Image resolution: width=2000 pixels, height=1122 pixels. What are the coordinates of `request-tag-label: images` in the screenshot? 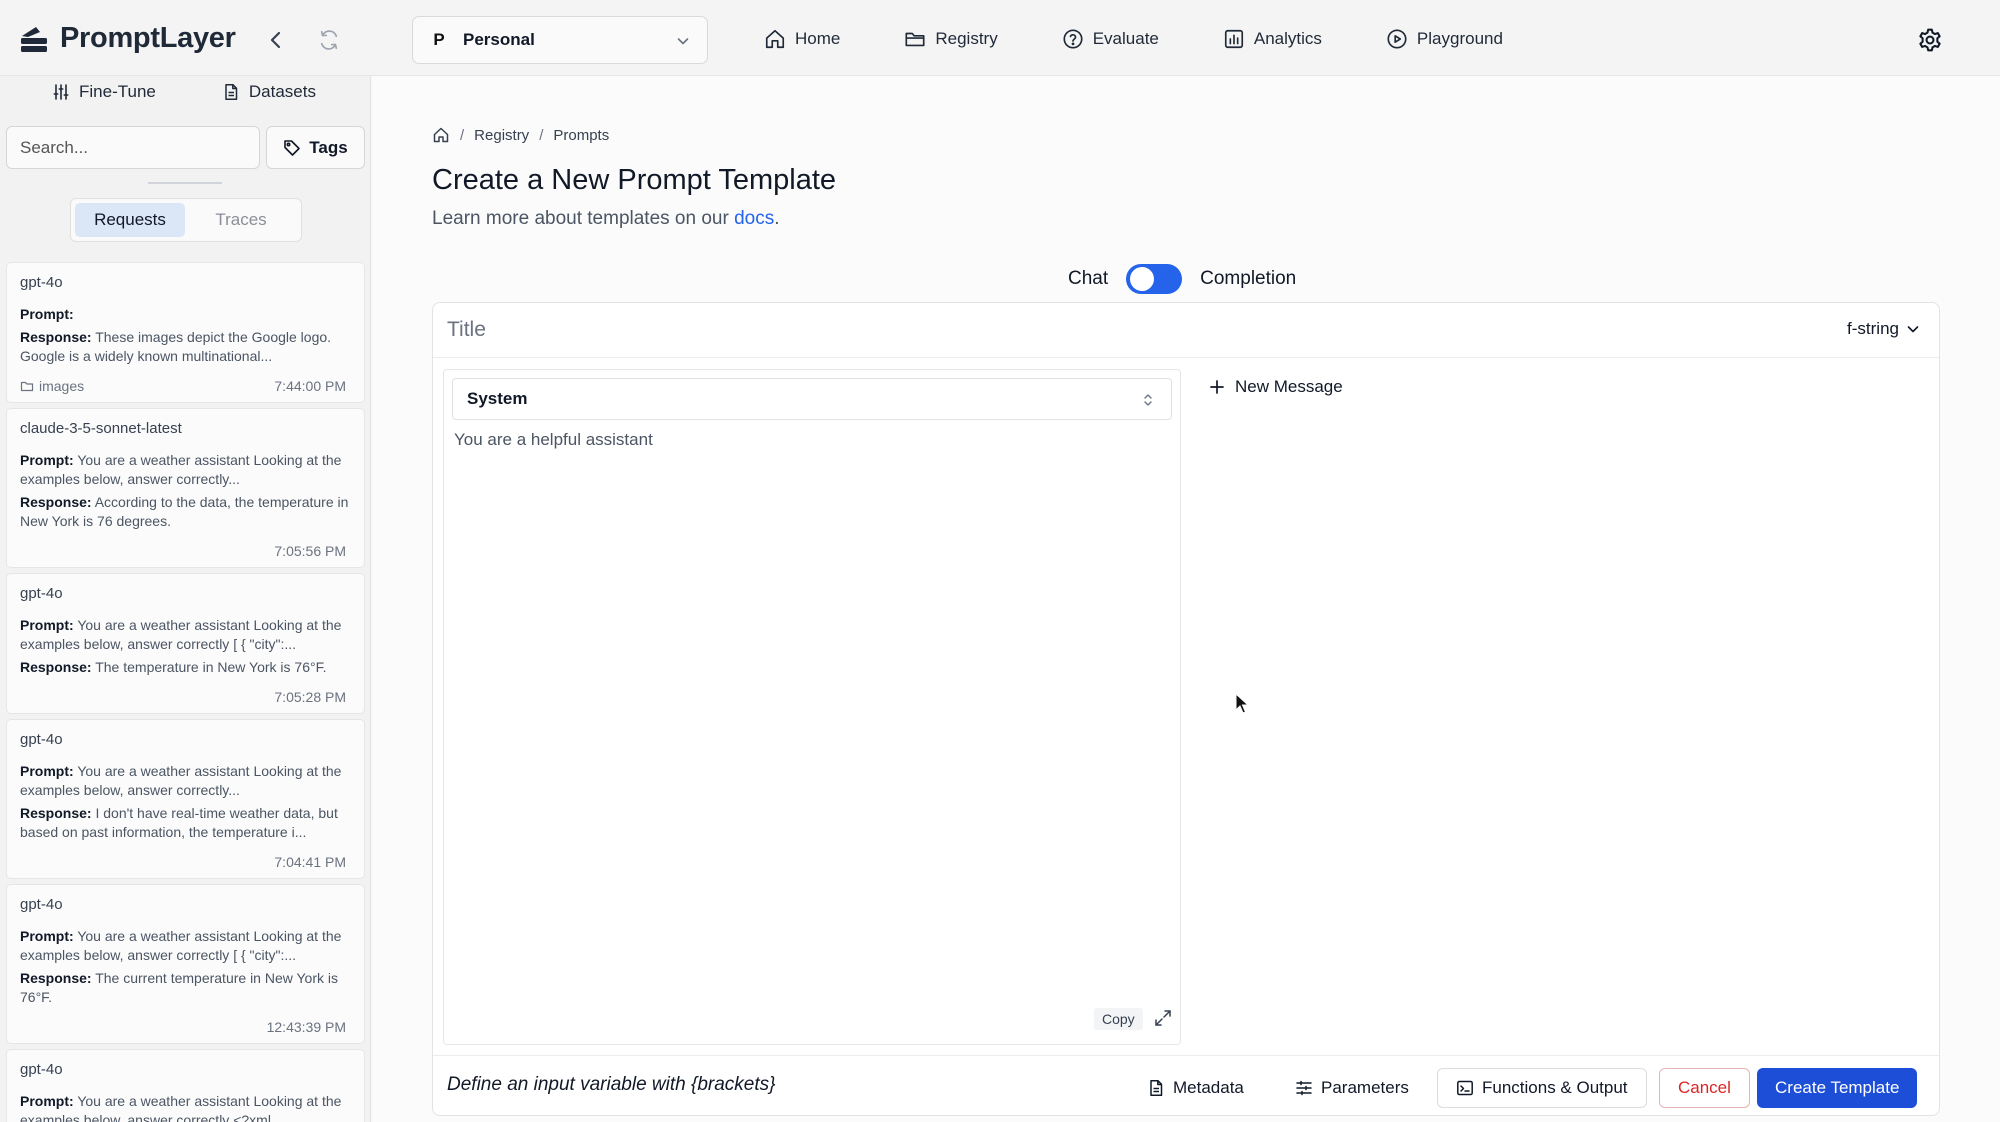 It's located at (62, 386).